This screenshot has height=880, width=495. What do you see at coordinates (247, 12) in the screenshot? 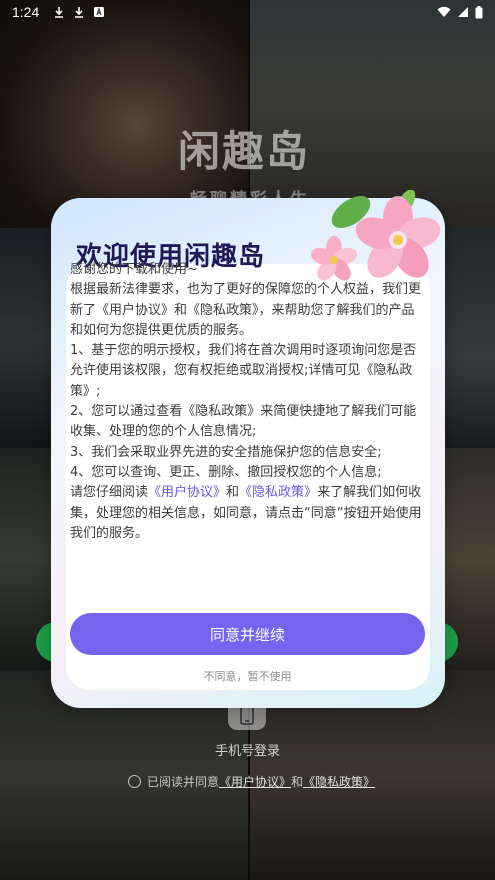
I see `status-bar: 1:24` at bounding box center [247, 12].